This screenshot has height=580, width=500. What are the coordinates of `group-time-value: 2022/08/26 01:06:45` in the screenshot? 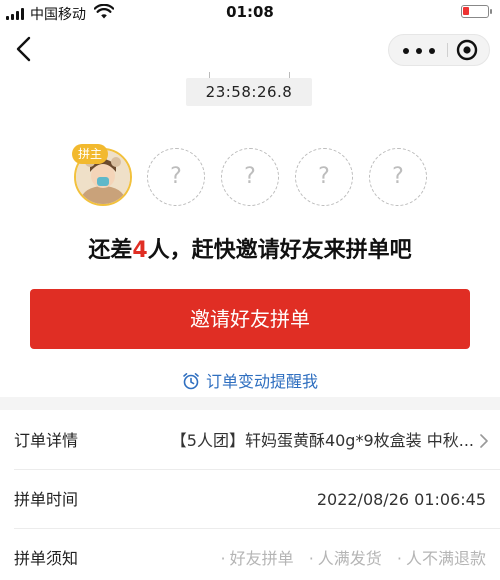 It's located at (401, 499).